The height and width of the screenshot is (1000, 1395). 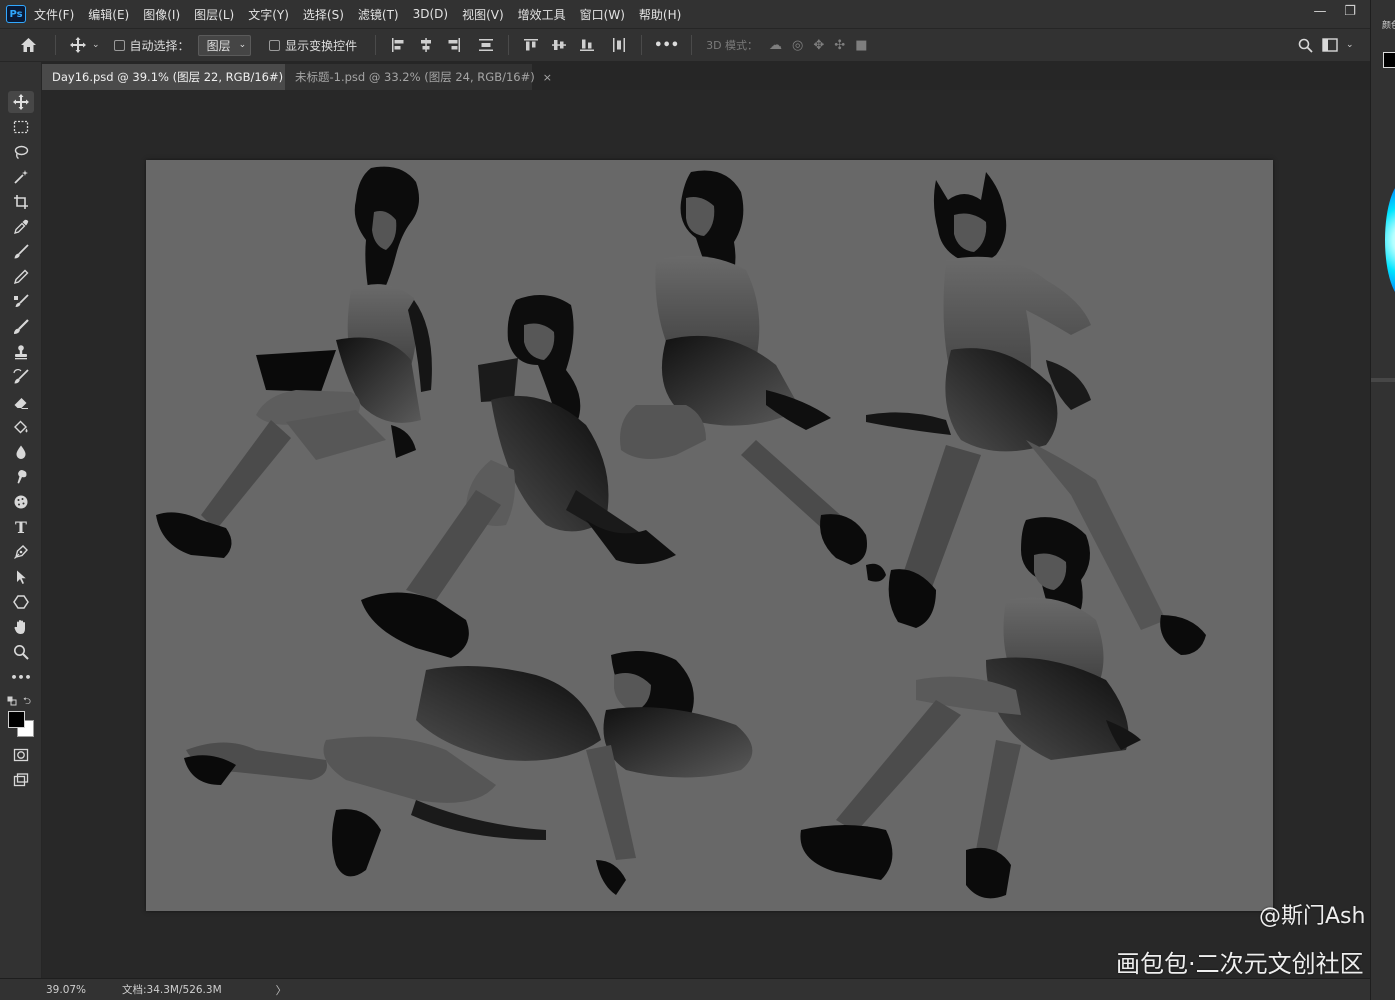 I want to click on foreground-color-swatch, so click(x=16, y=719).